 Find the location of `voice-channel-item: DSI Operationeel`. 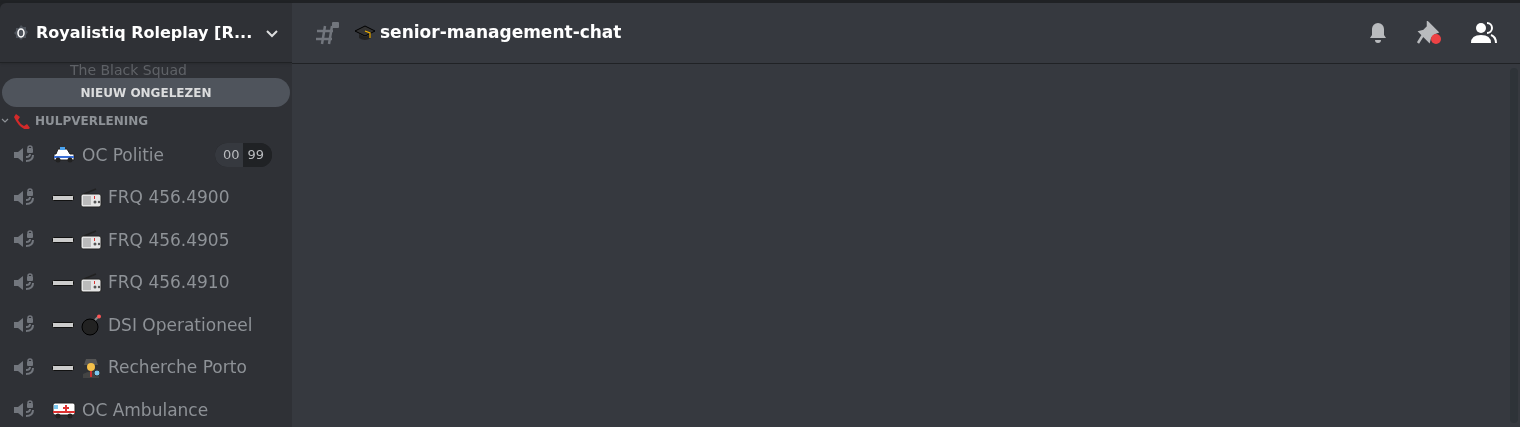

voice-channel-item: DSI Operationeel is located at coordinates (146, 325).